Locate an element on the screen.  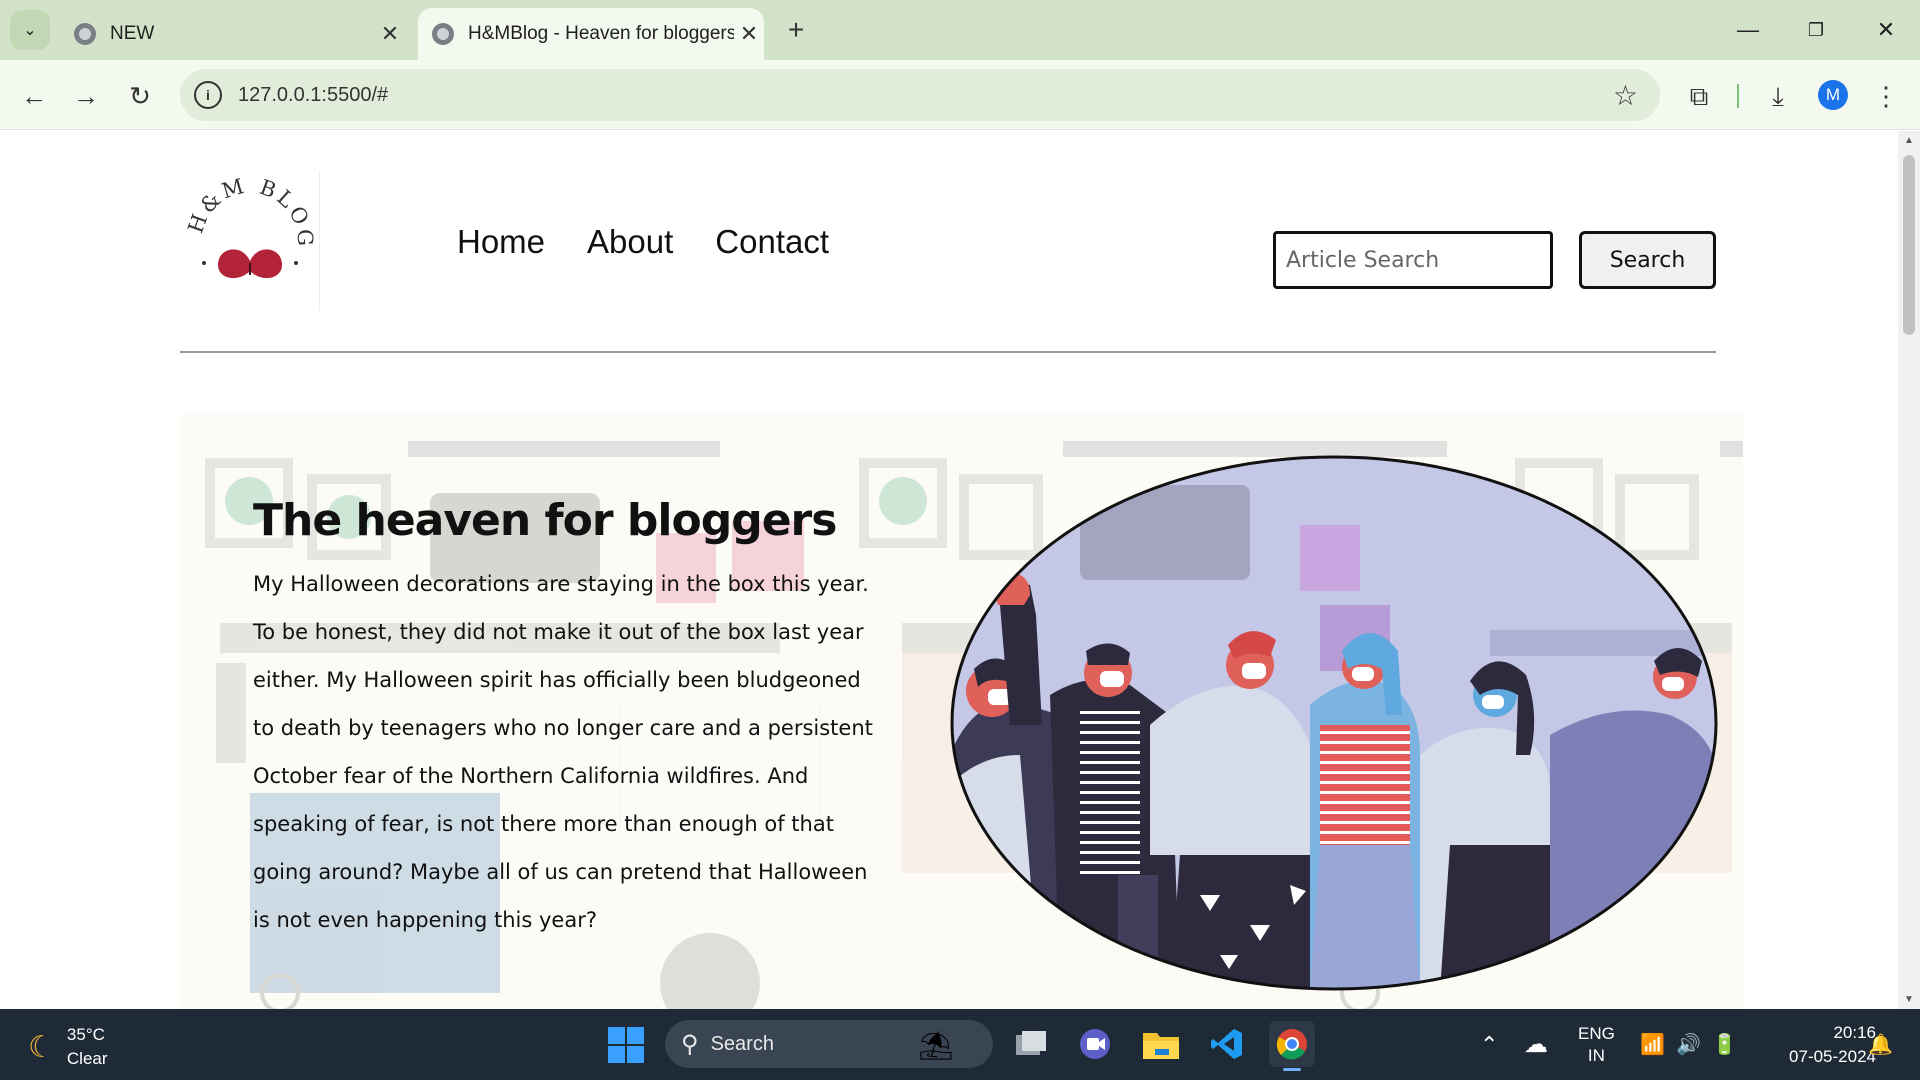
clock: 20:16 07-05-2024 is located at coordinates (1818, 1044).